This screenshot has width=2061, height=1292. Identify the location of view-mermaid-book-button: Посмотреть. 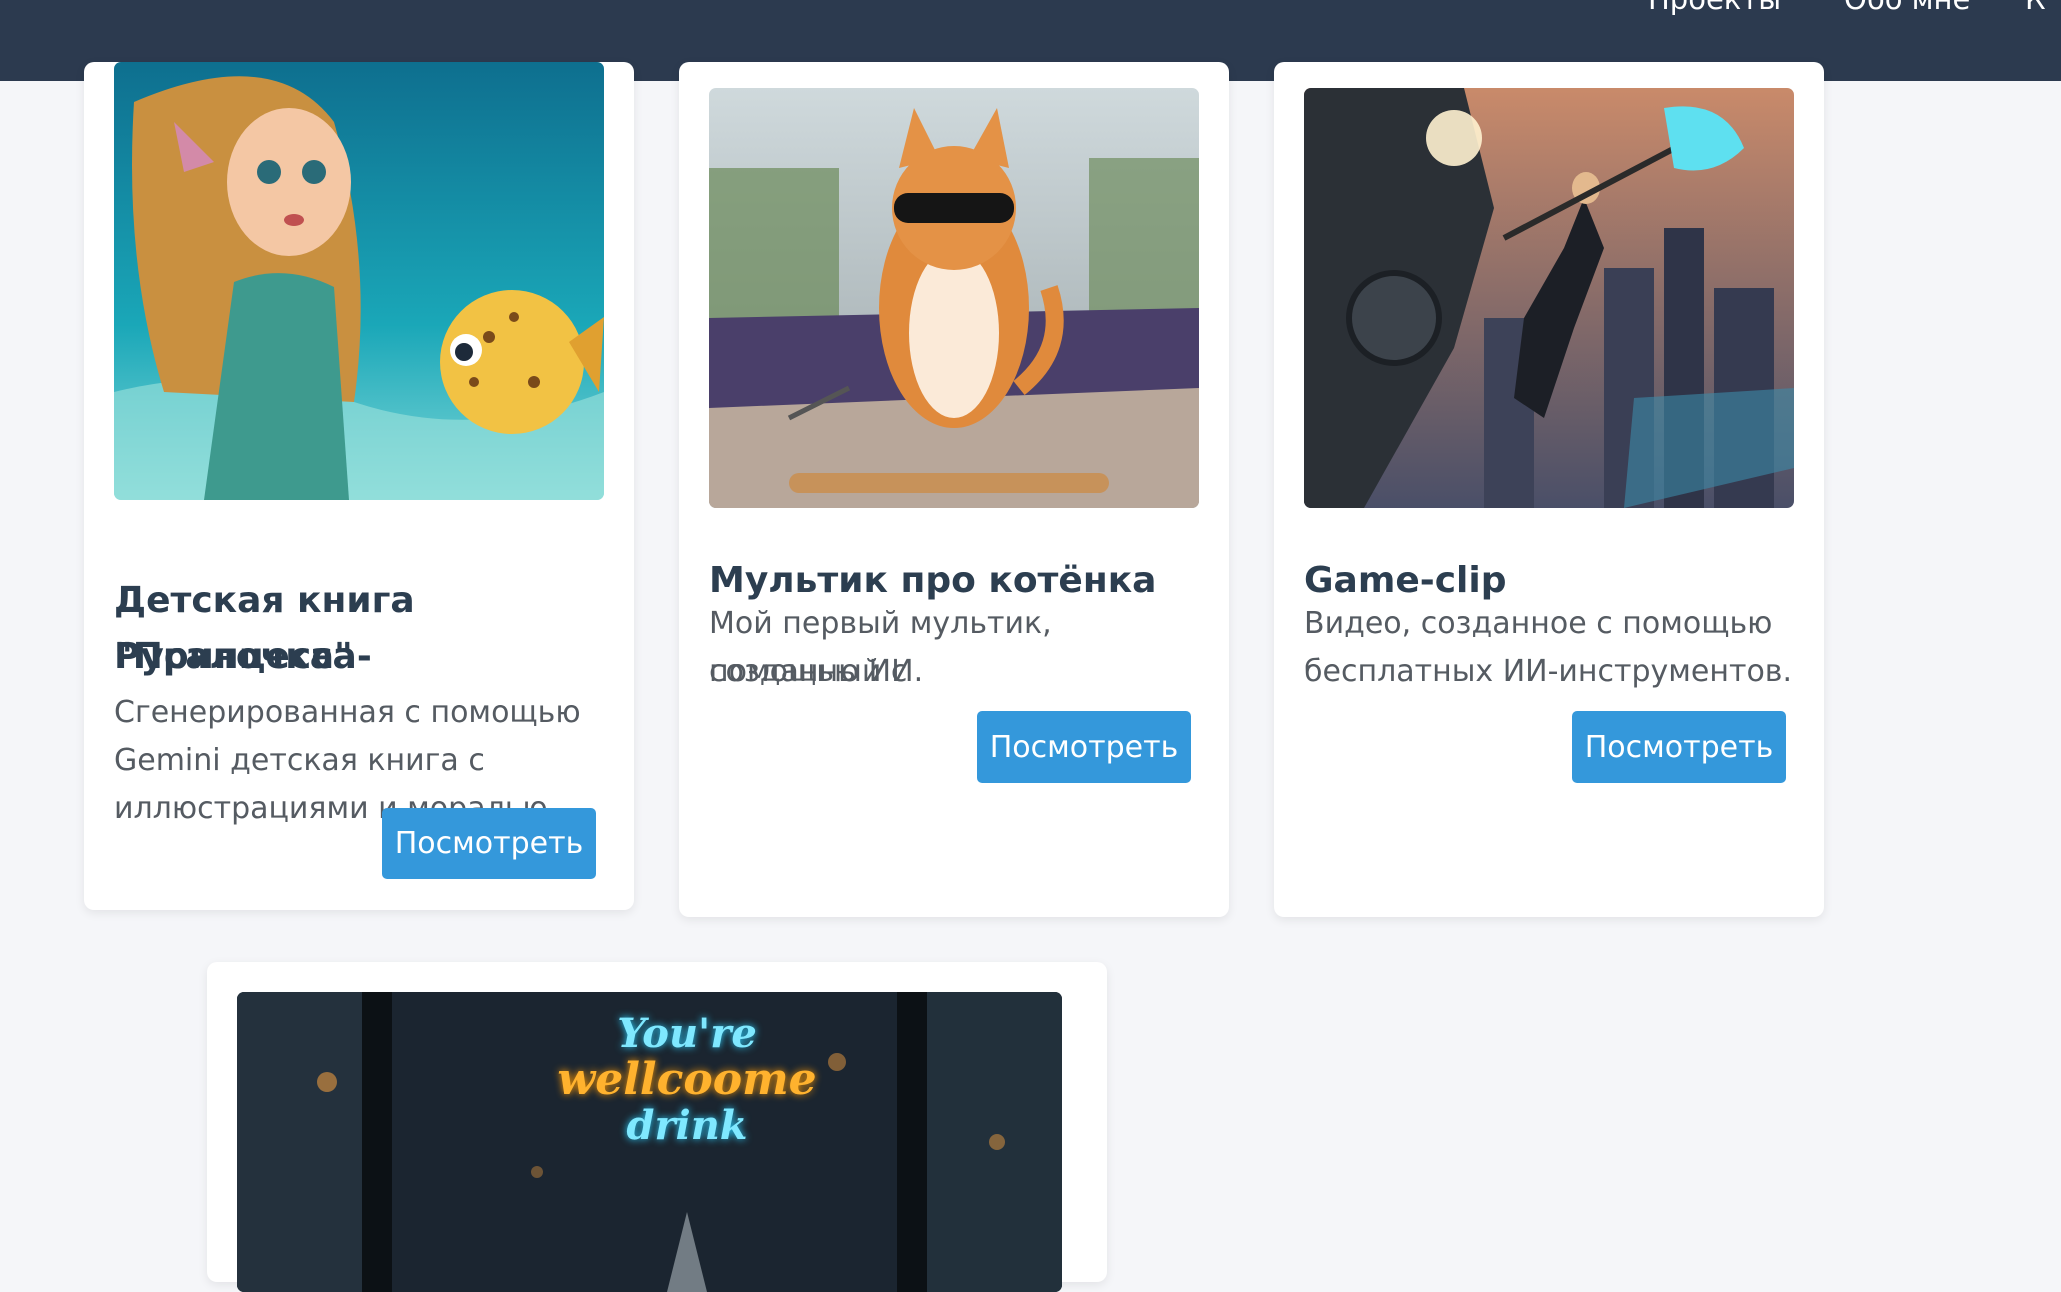
(489, 843).